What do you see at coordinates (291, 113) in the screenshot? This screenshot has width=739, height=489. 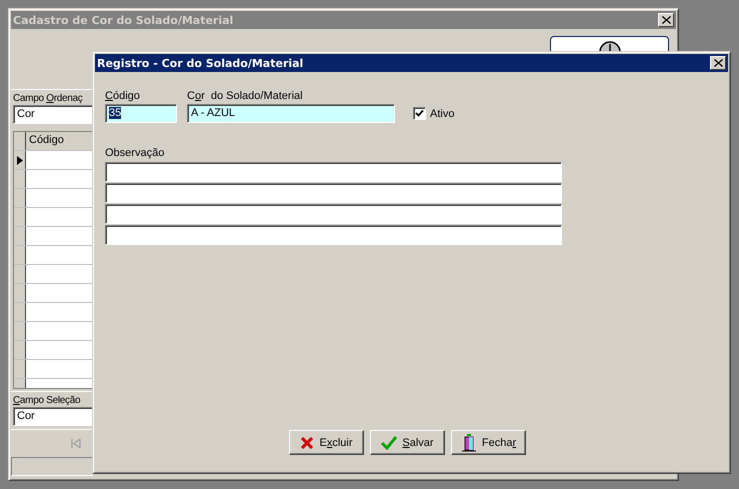 I see `color-field: A - AZUL` at bounding box center [291, 113].